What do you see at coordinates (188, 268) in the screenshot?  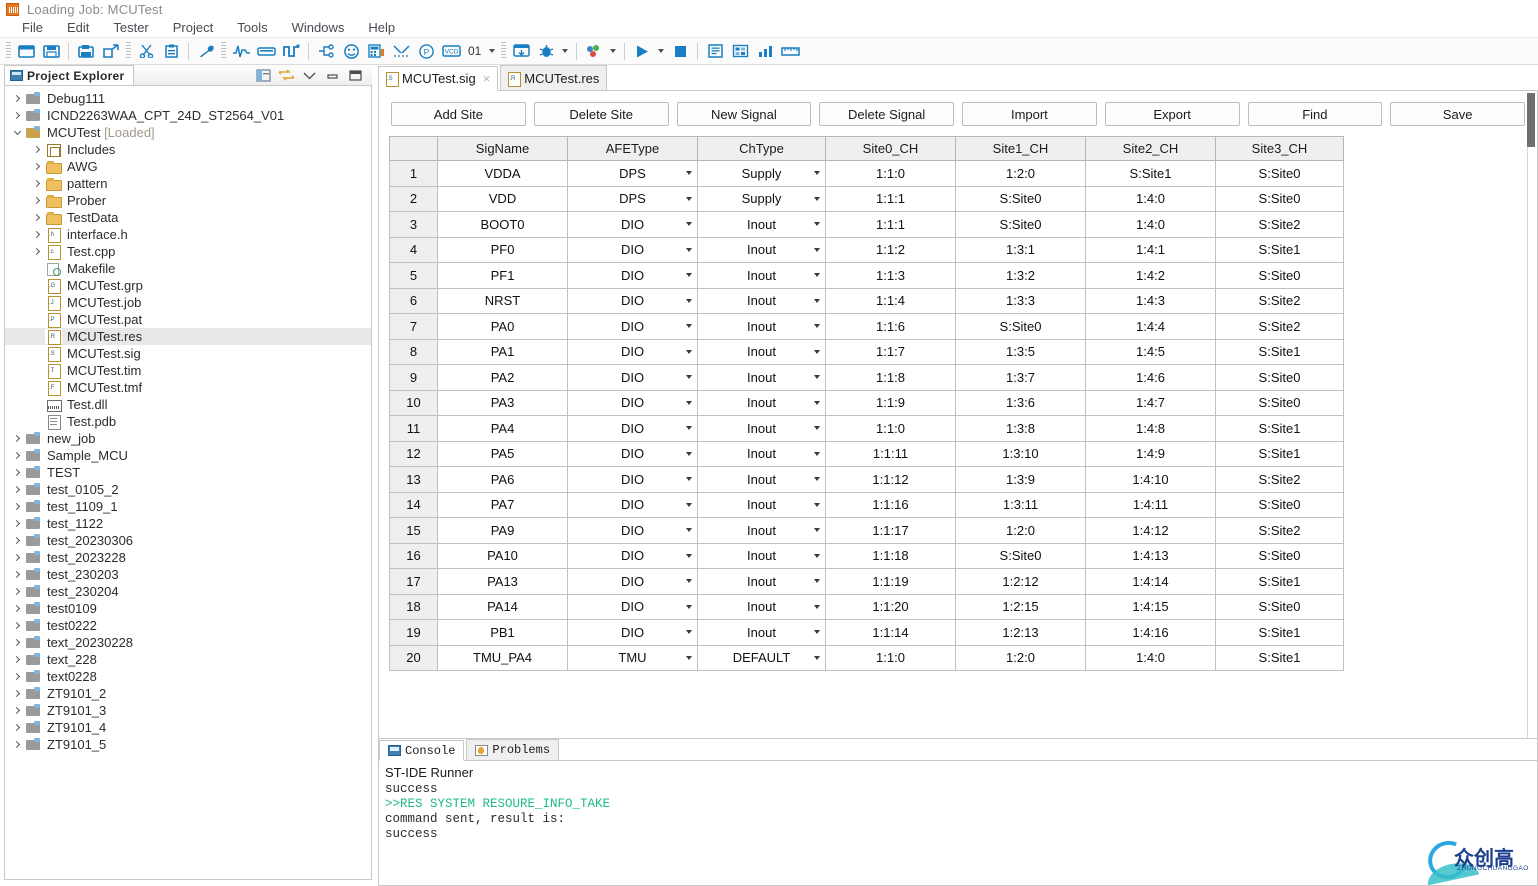 I see `tree-item: Makefile` at bounding box center [188, 268].